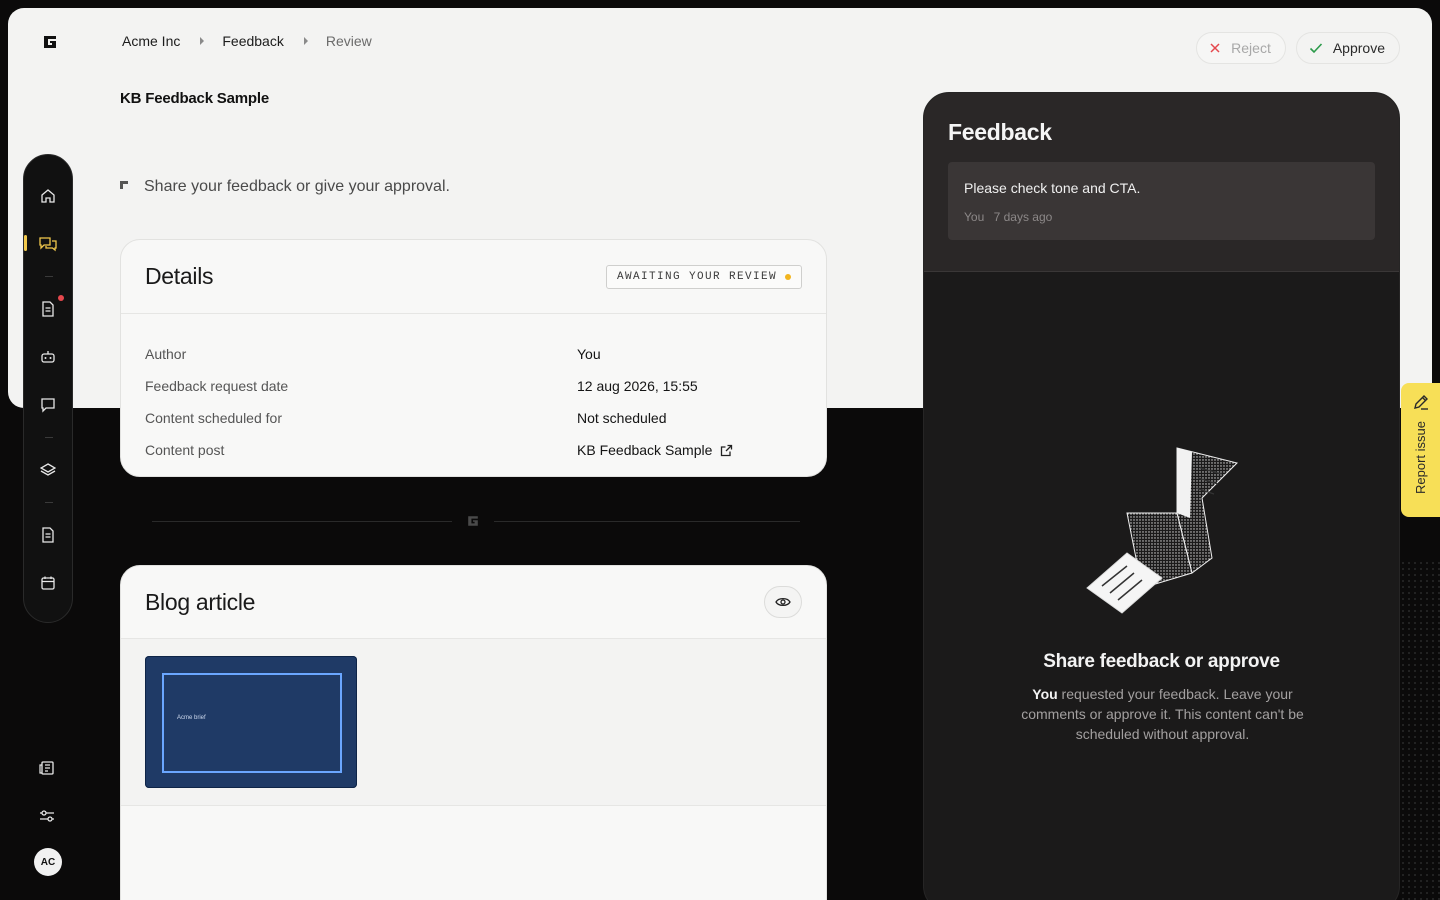 This screenshot has height=900, width=1440. What do you see at coordinates (124, 185) in the screenshot?
I see `corner-mark-icon` at bounding box center [124, 185].